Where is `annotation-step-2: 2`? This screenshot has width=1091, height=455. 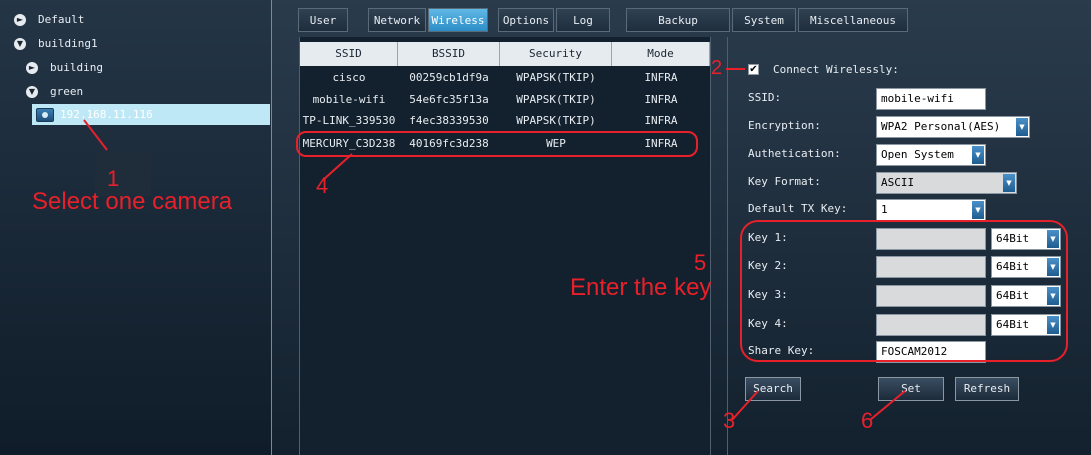
annotation-step-2: 2 is located at coordinates (717, 68).